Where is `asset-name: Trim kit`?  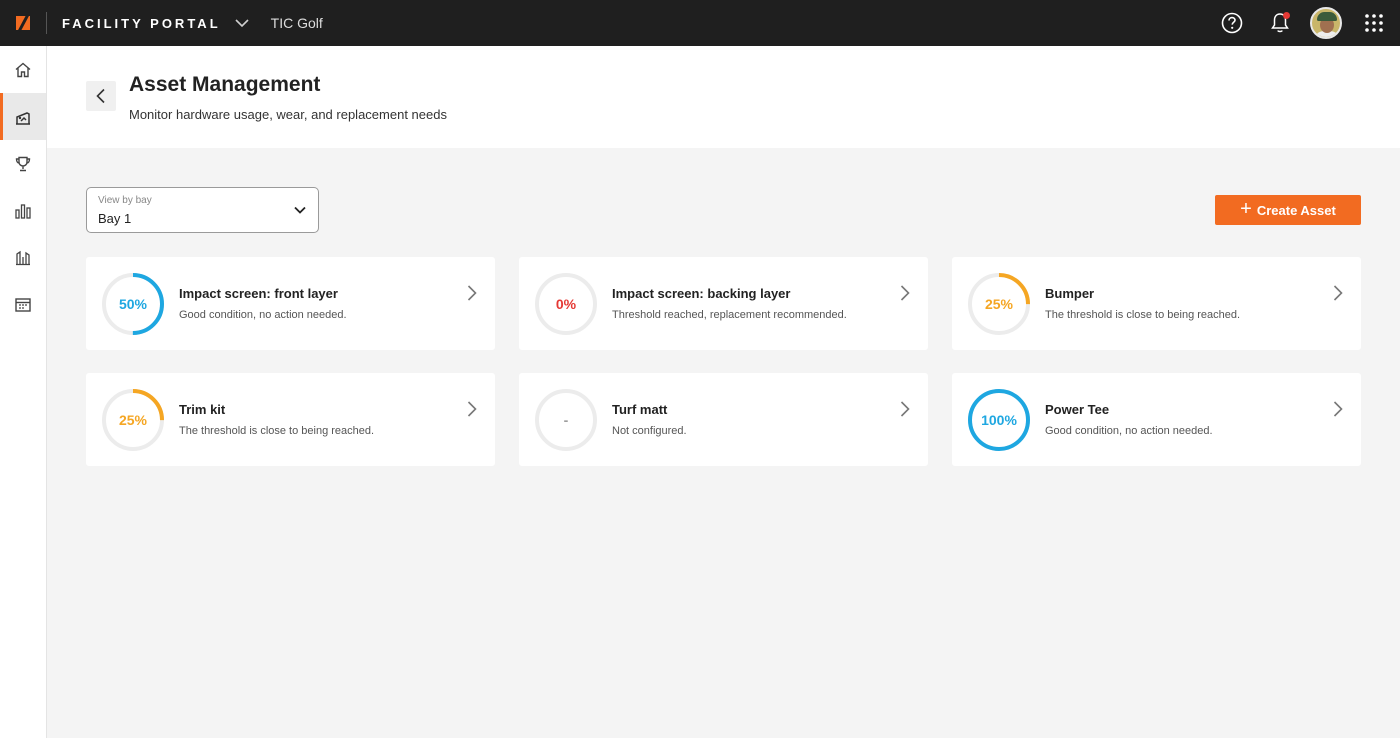 asset-name: Trim kit is located at coordinates (202, 409).